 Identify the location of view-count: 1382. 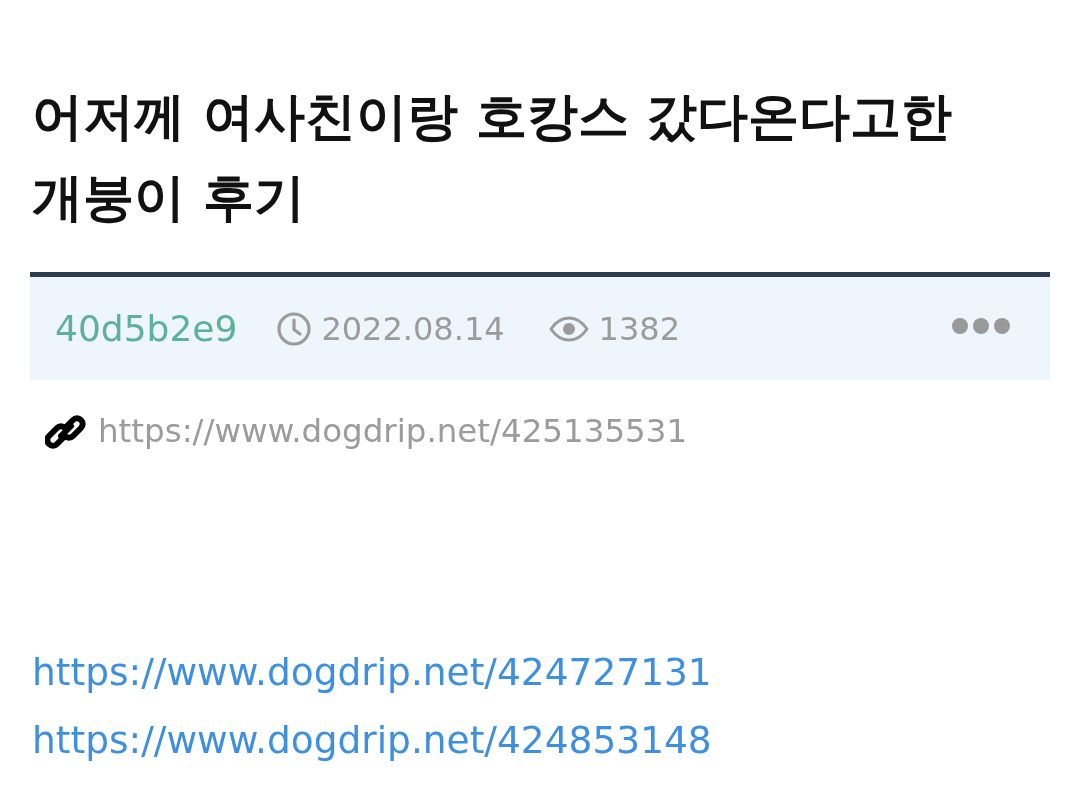
(639, 328).